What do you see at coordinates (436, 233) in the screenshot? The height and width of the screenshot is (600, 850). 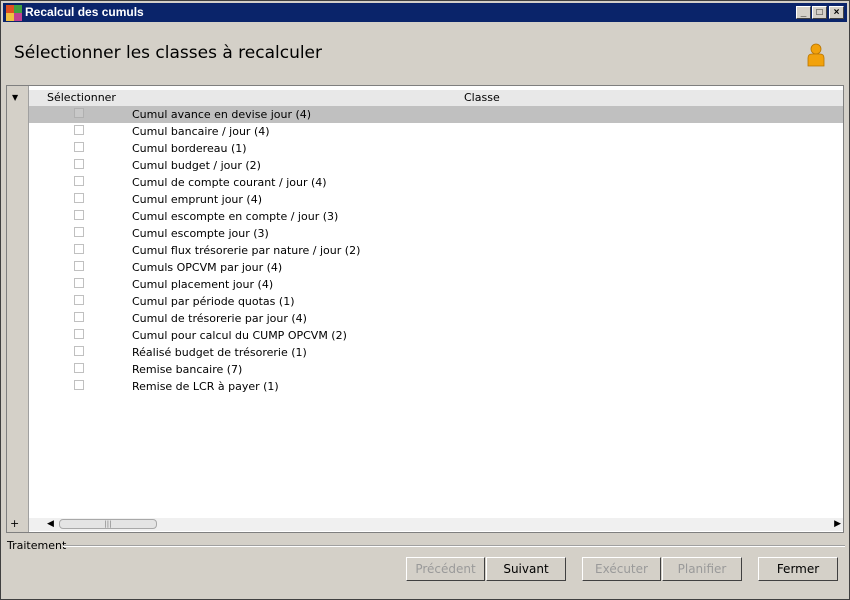 I see `table-row: Cumul escompte jour (3)` at bounding box center [436, 233].